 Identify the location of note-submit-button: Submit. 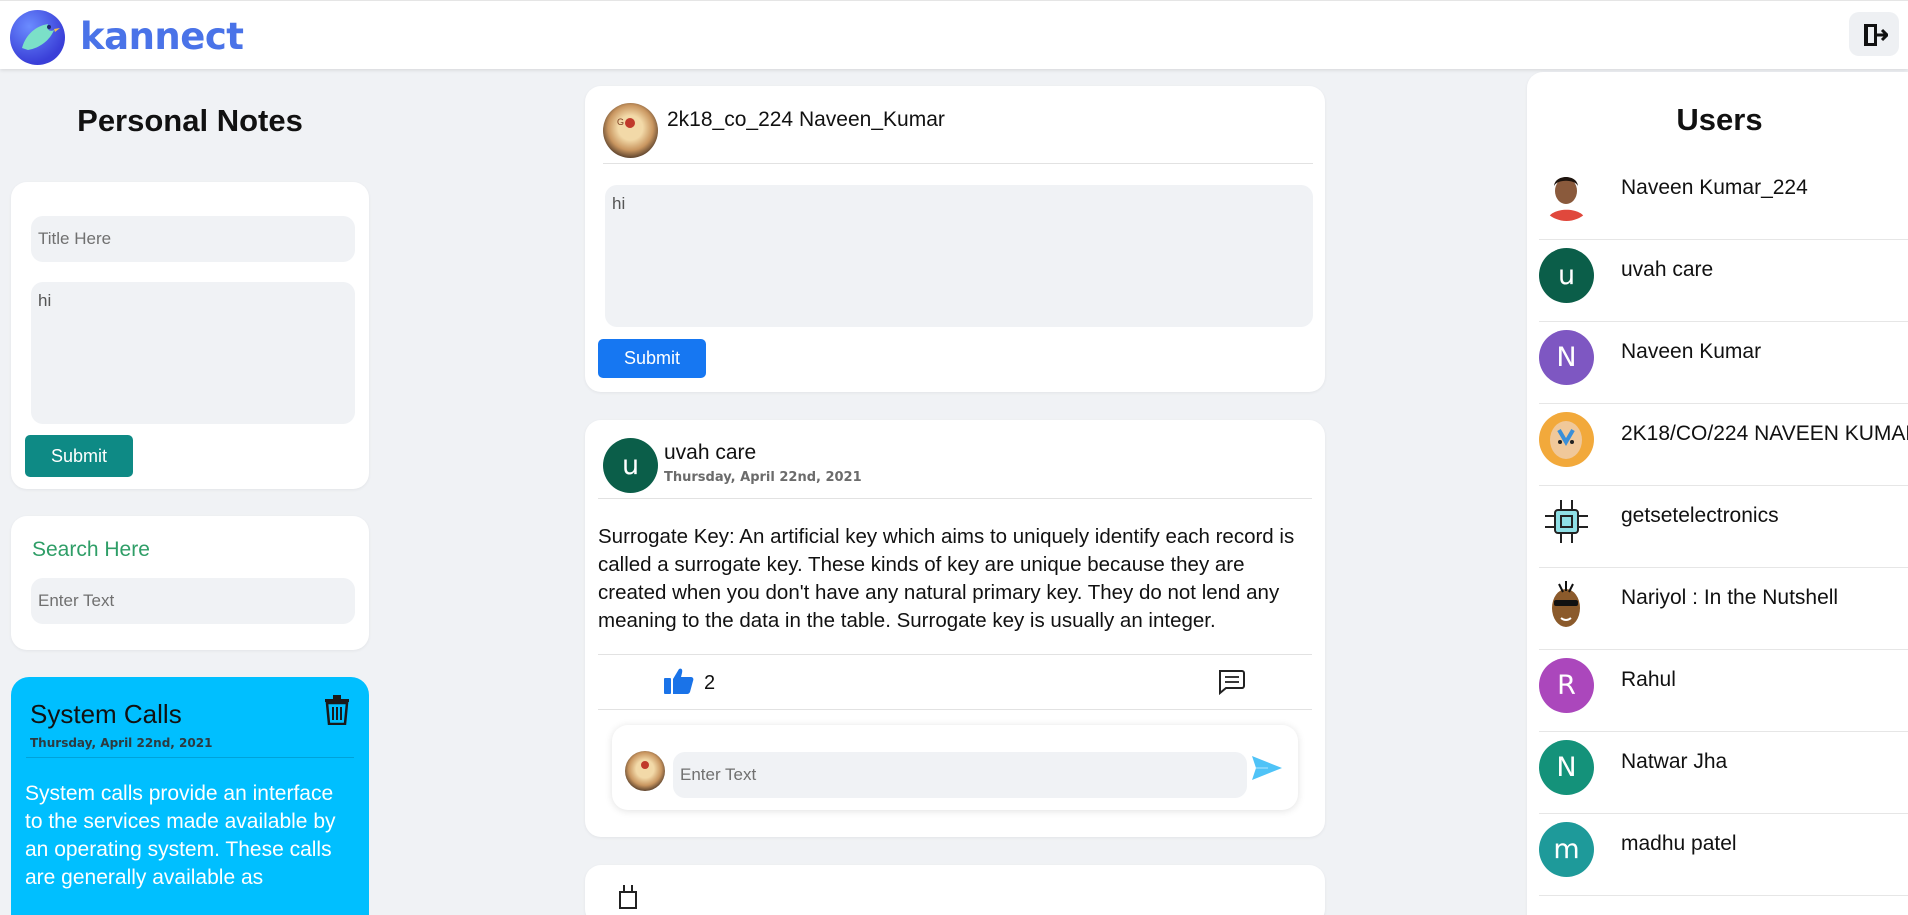
(79, 456).